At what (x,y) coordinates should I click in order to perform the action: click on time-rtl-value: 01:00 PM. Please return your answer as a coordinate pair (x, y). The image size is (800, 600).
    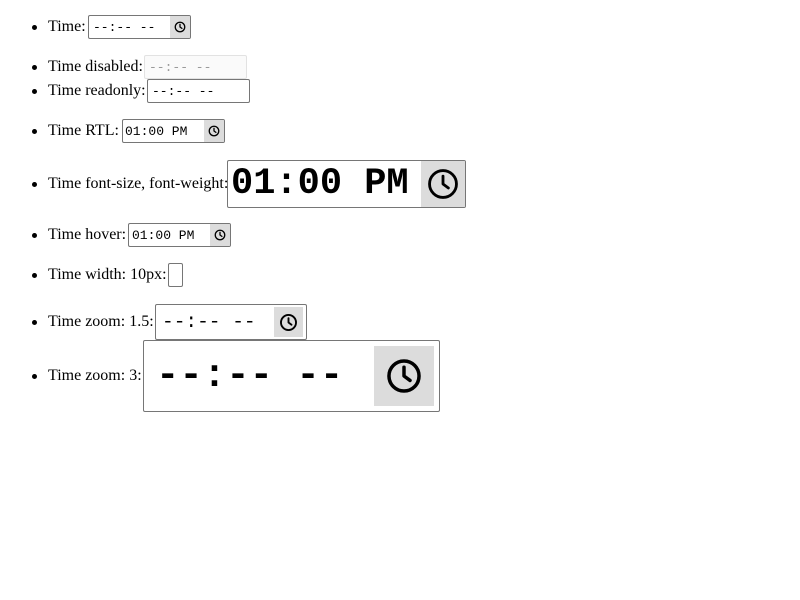
    Looking at the image, I should click on (156, 131).